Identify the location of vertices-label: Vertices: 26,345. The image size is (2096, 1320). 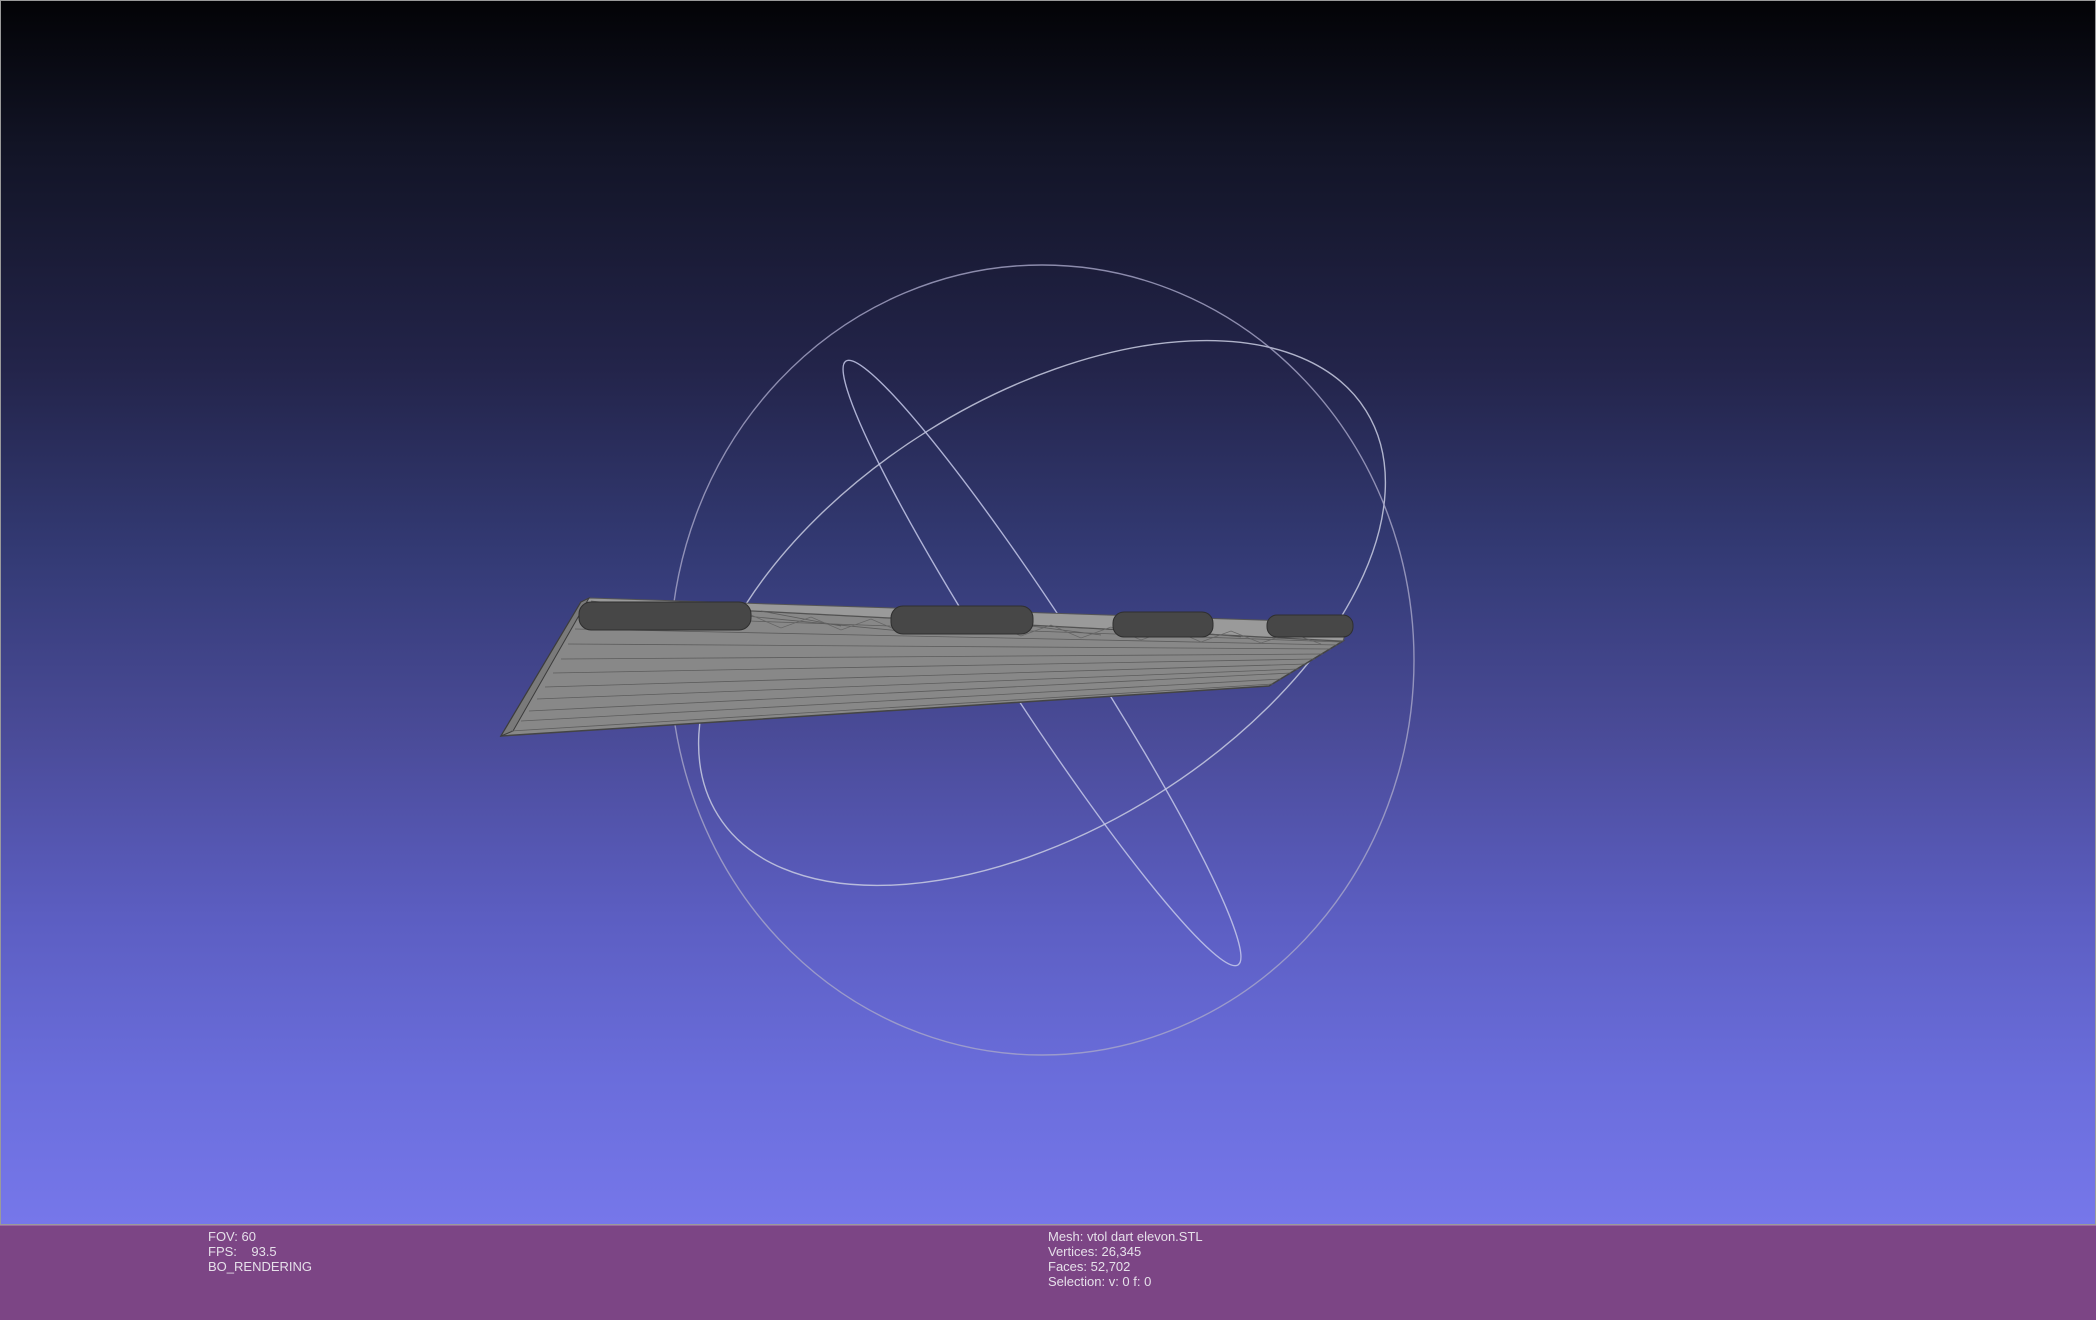
(1095, 1251).